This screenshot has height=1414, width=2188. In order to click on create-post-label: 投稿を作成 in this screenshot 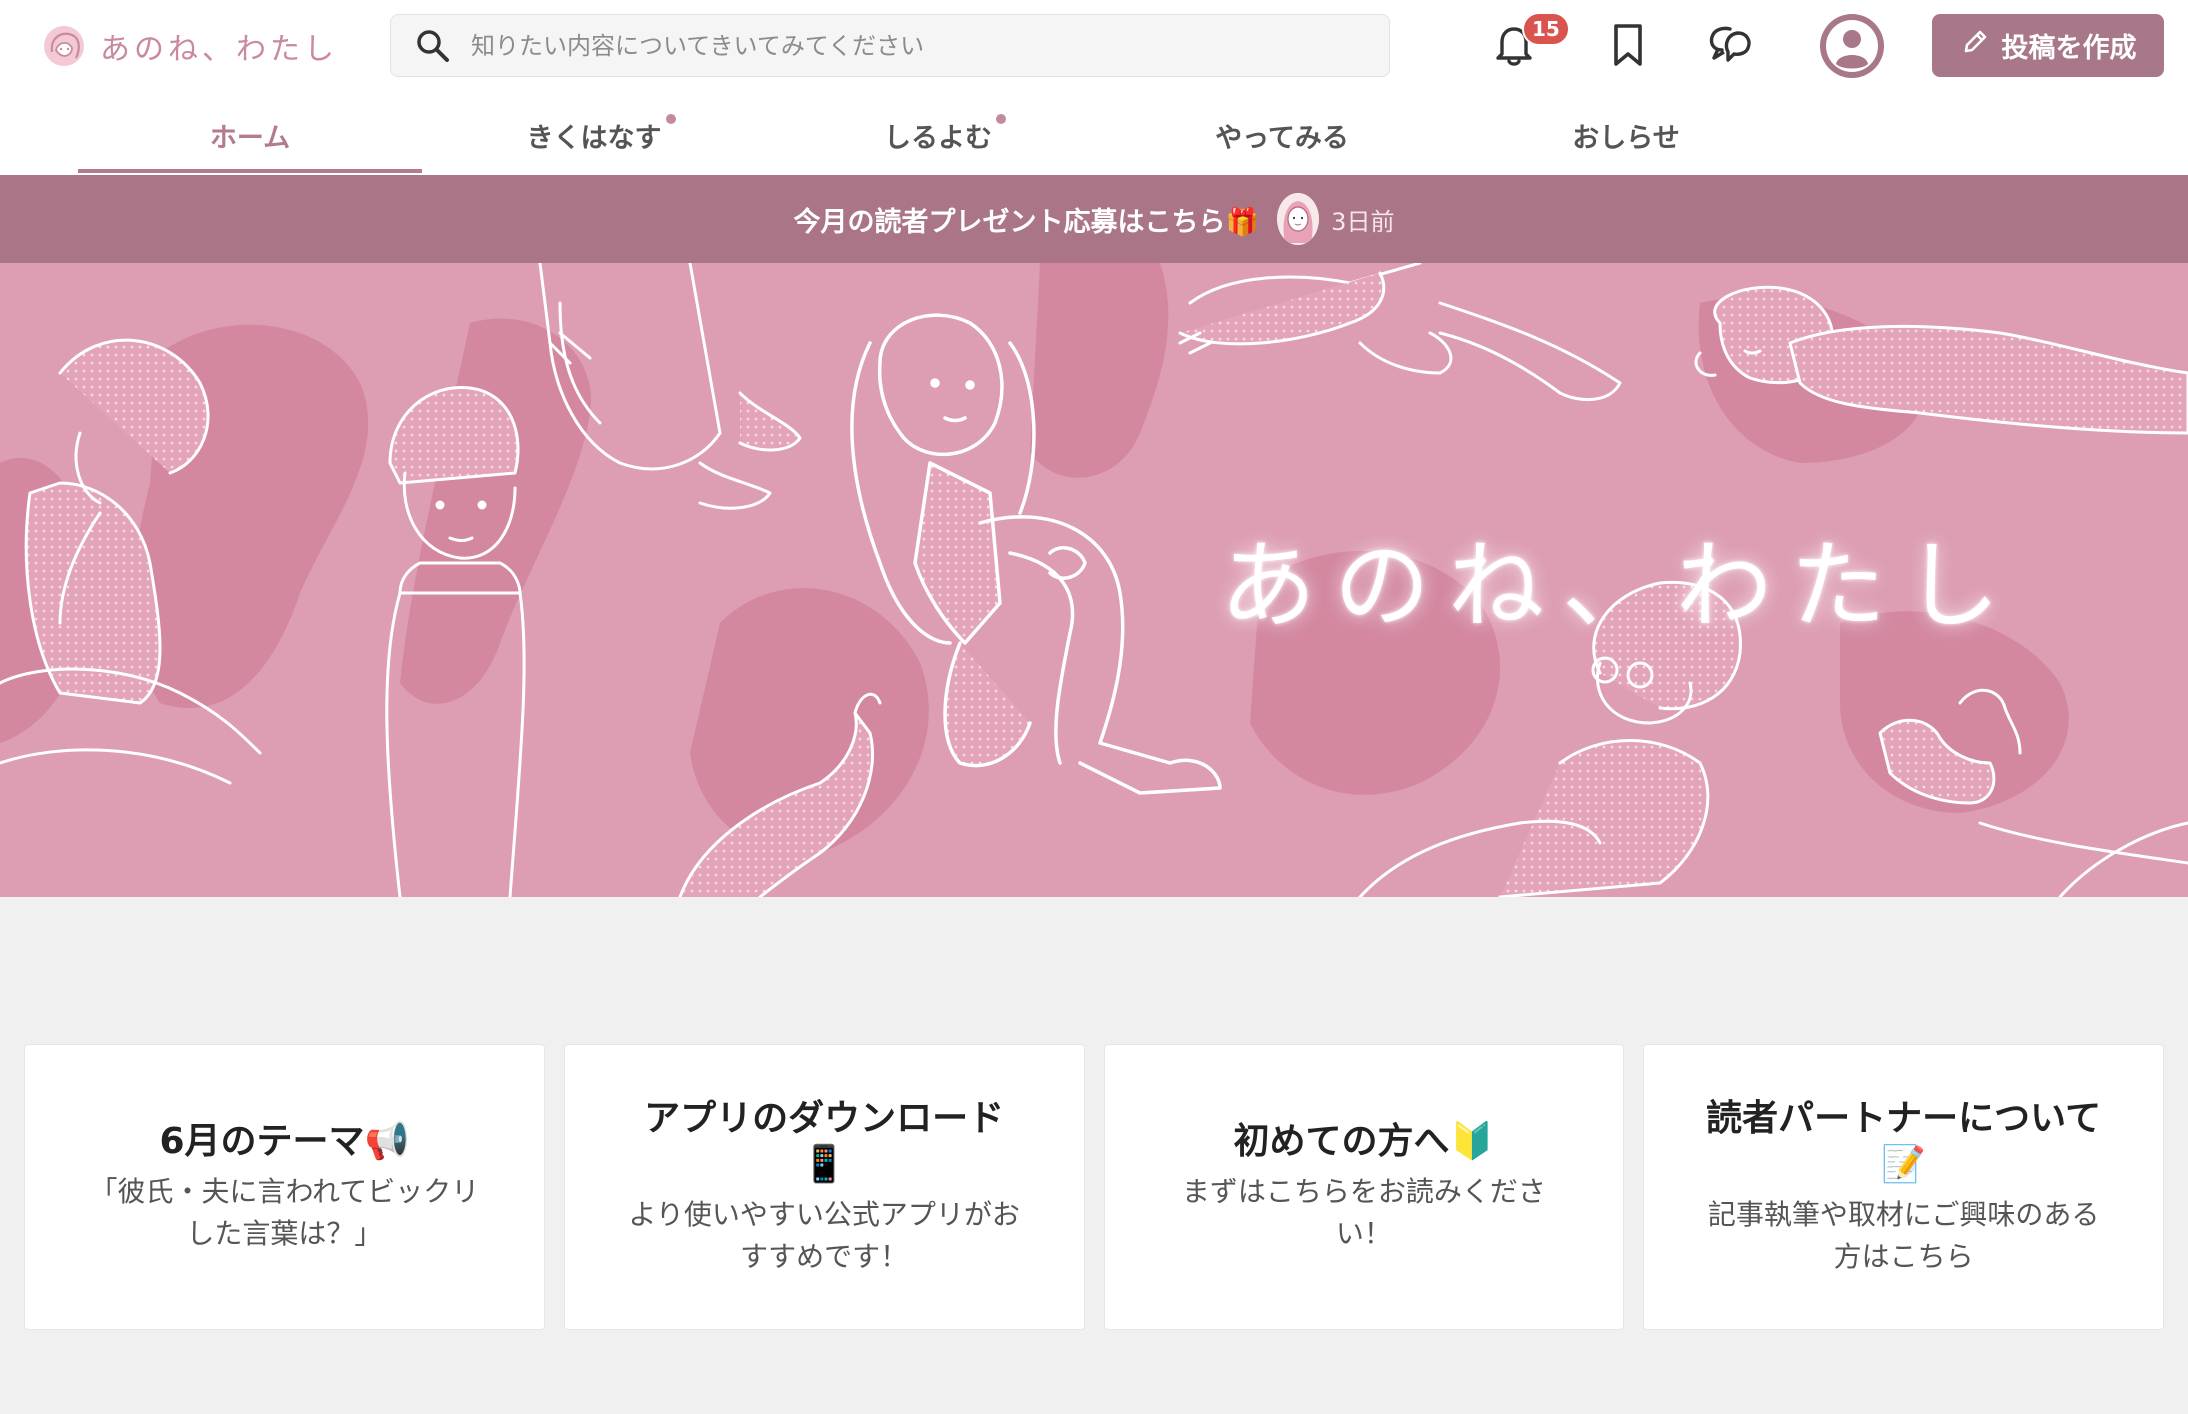, I will do `click(2069, 48)`.